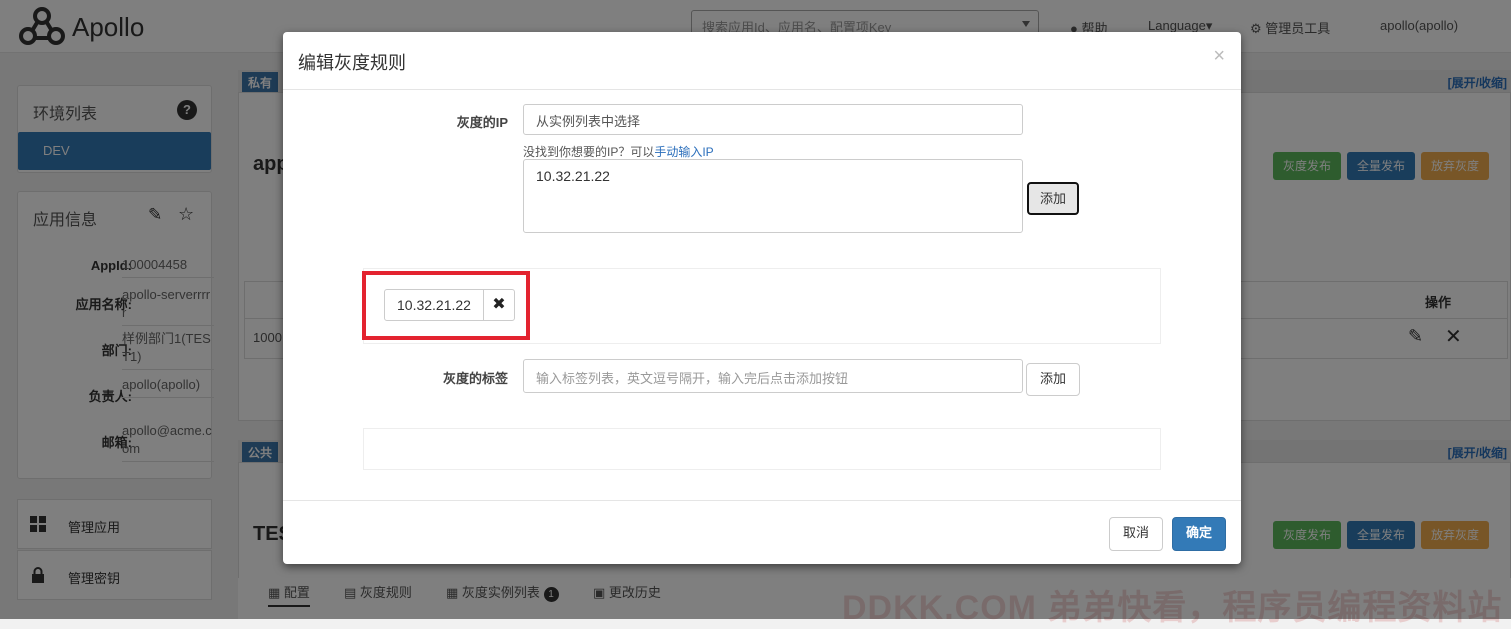 The image size is (1511, 629). Describe the element at coordinates (482, 122) in the screenshot. I see `gray-ip-label: 灰度的IP` at that location.